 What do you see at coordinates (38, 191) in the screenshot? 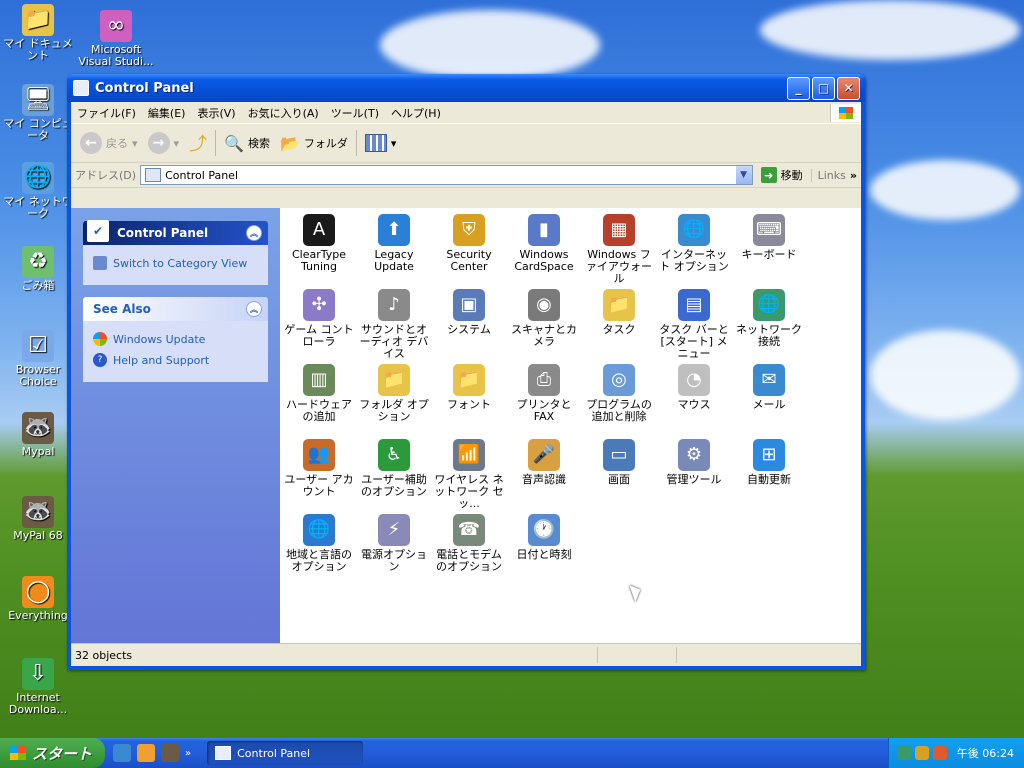
I see `desktop-icon: 🌐 マイ ネットワーク` at bounding box center [38, 191].